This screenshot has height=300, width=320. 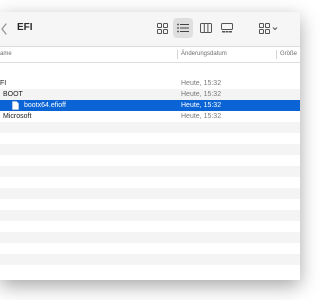 What do you see at coordinates (5, 29) in the screenshot?
I see `back-chevron-icon` at bounding box center [5, 29].